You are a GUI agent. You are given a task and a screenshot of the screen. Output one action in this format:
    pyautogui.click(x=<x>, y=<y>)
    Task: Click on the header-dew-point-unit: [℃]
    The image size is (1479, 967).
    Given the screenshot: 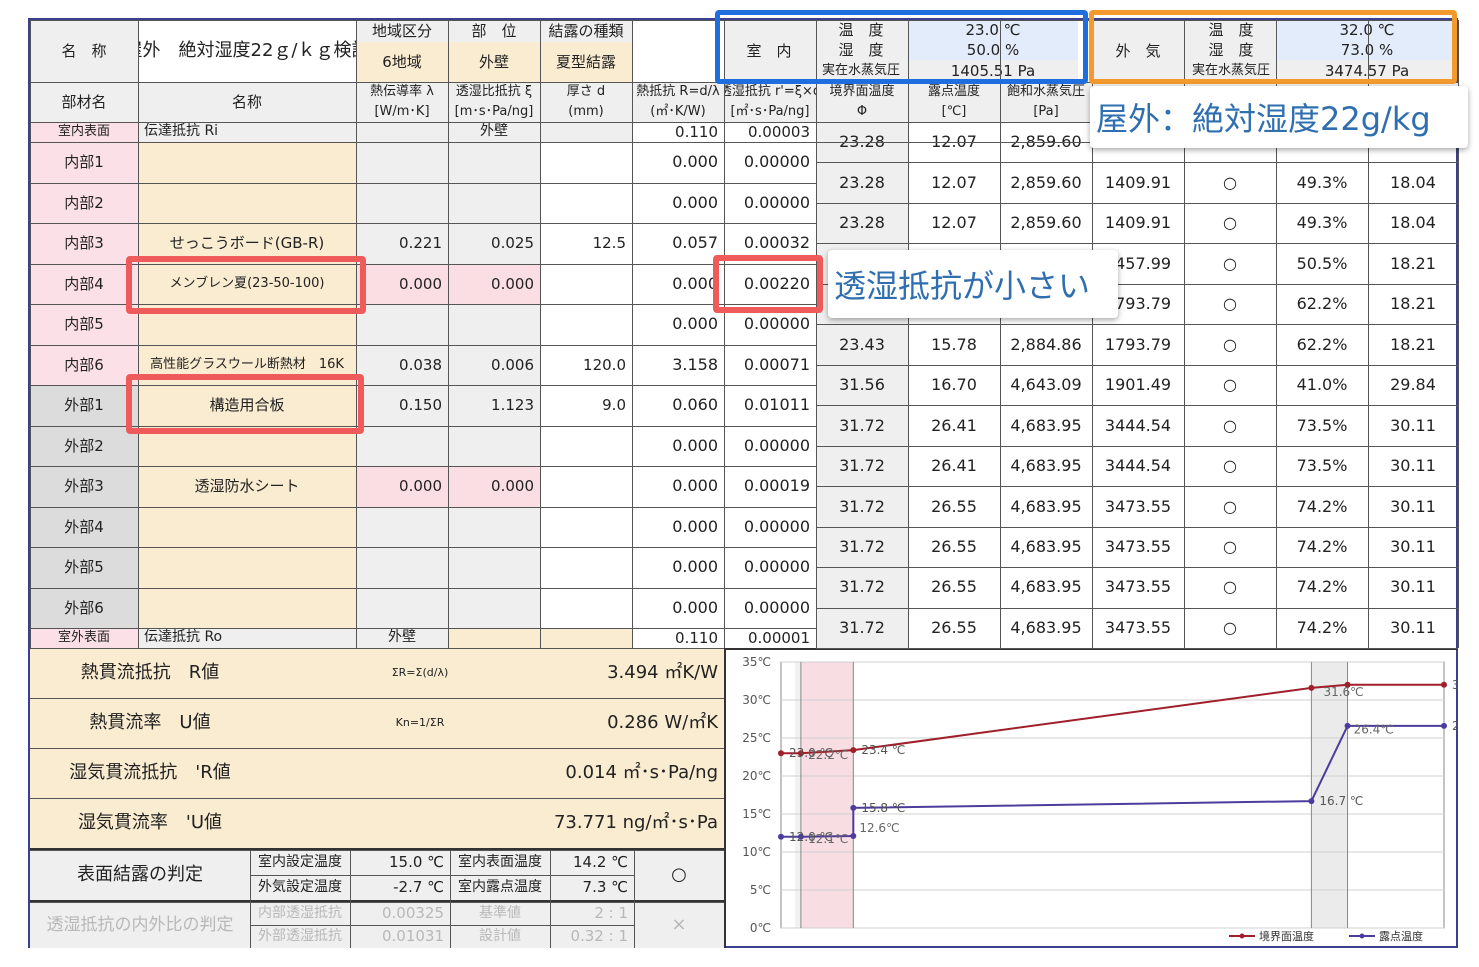 What is the action you would take?
    pyautogui.click(x=954, y=112)
    